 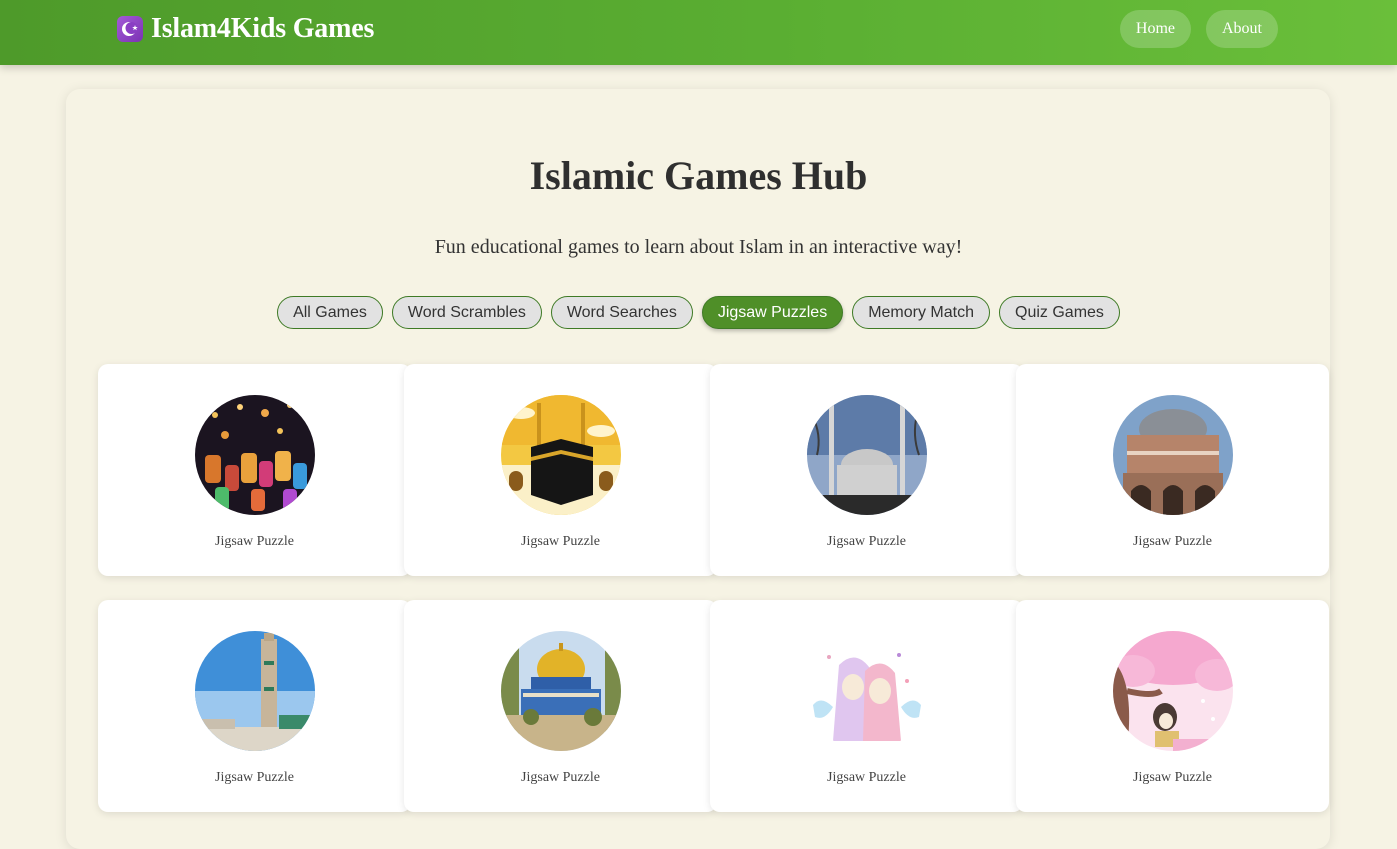 What do you see at coordinates (255, 691) in the screenshot?
I see `hassan-minaret-image` at bounding box center [255, 691].